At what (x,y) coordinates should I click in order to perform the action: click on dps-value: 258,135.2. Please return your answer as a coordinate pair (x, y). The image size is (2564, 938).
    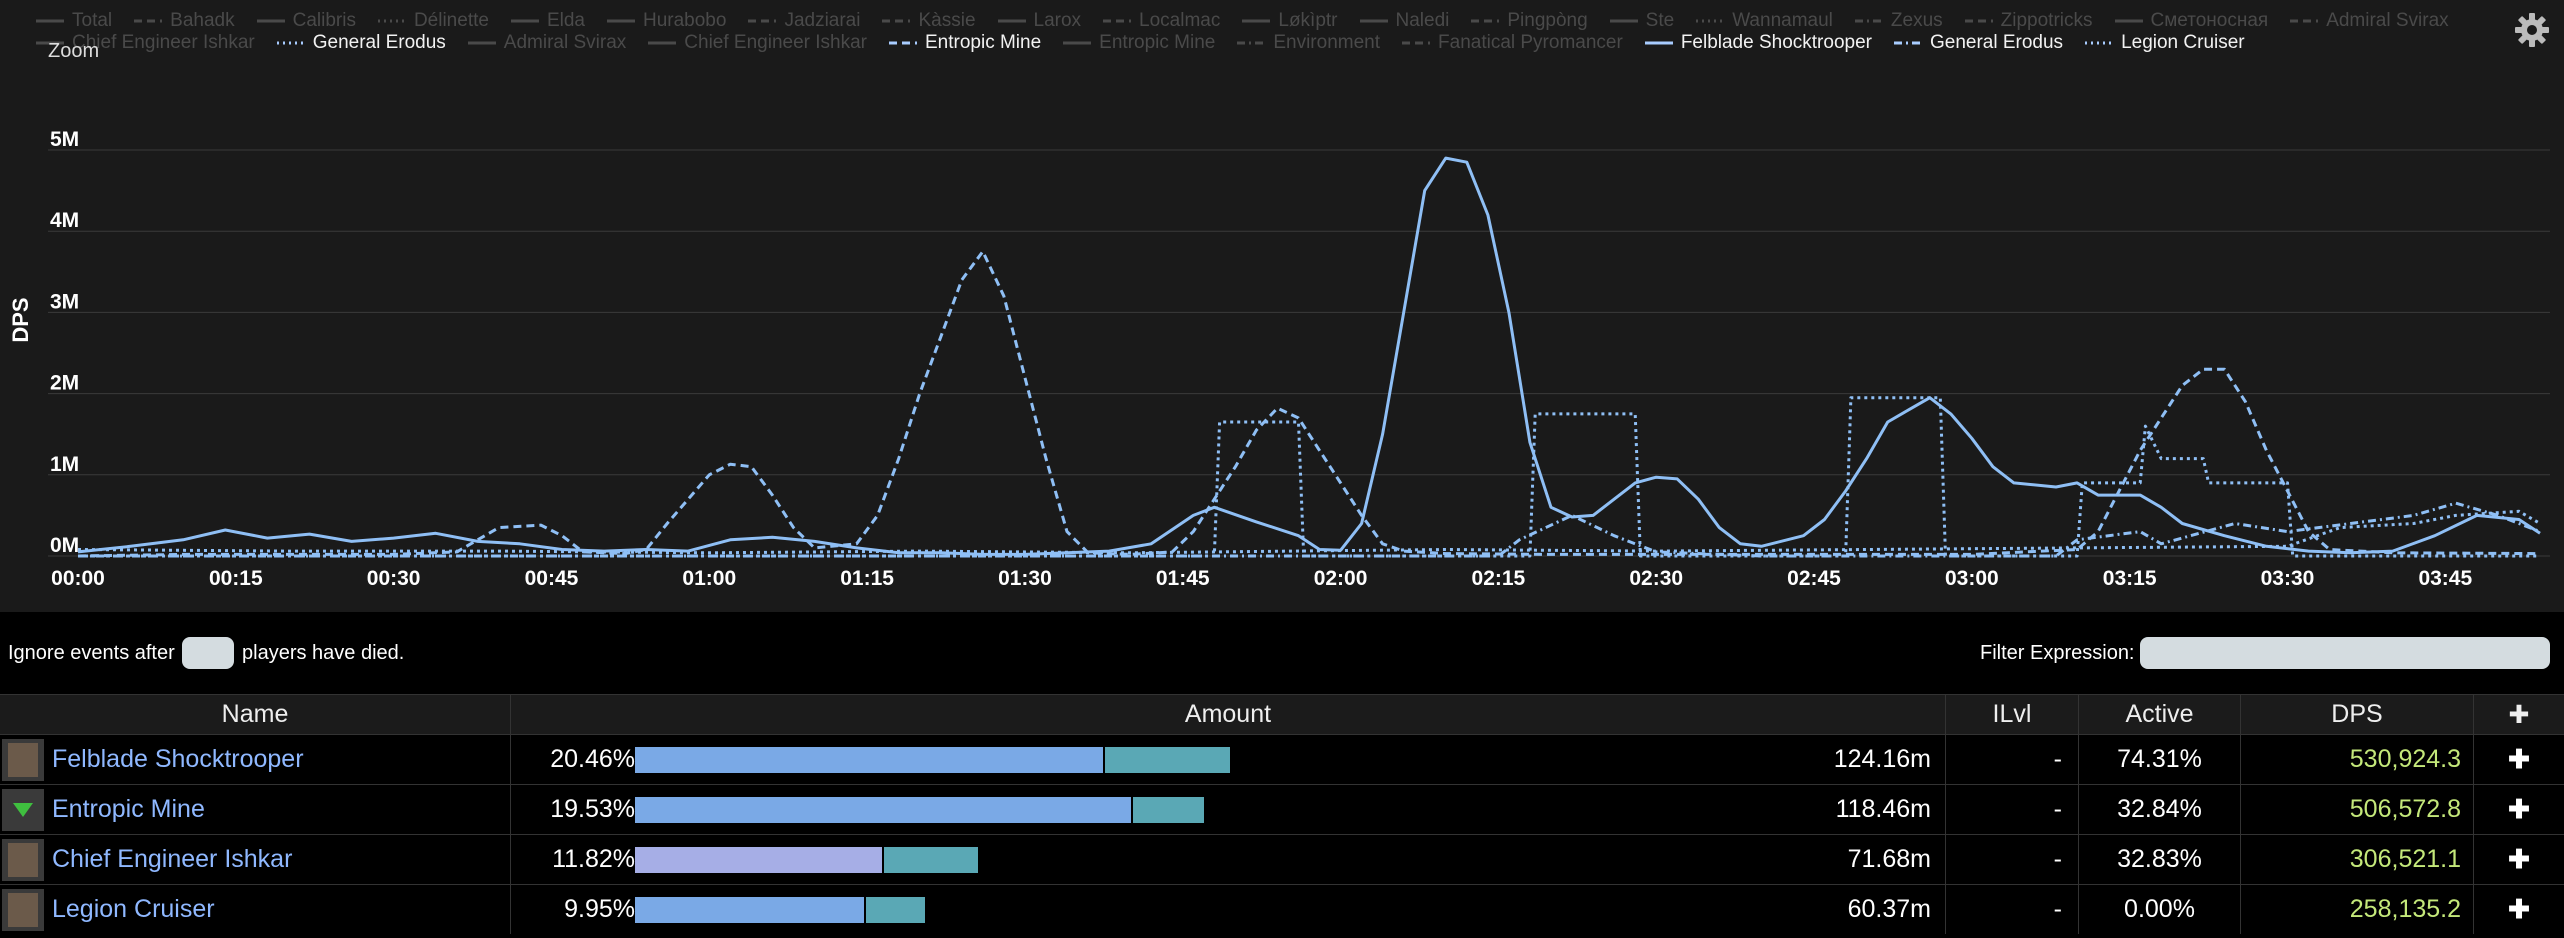
    Looking at the image, I should click on (2405, 909).